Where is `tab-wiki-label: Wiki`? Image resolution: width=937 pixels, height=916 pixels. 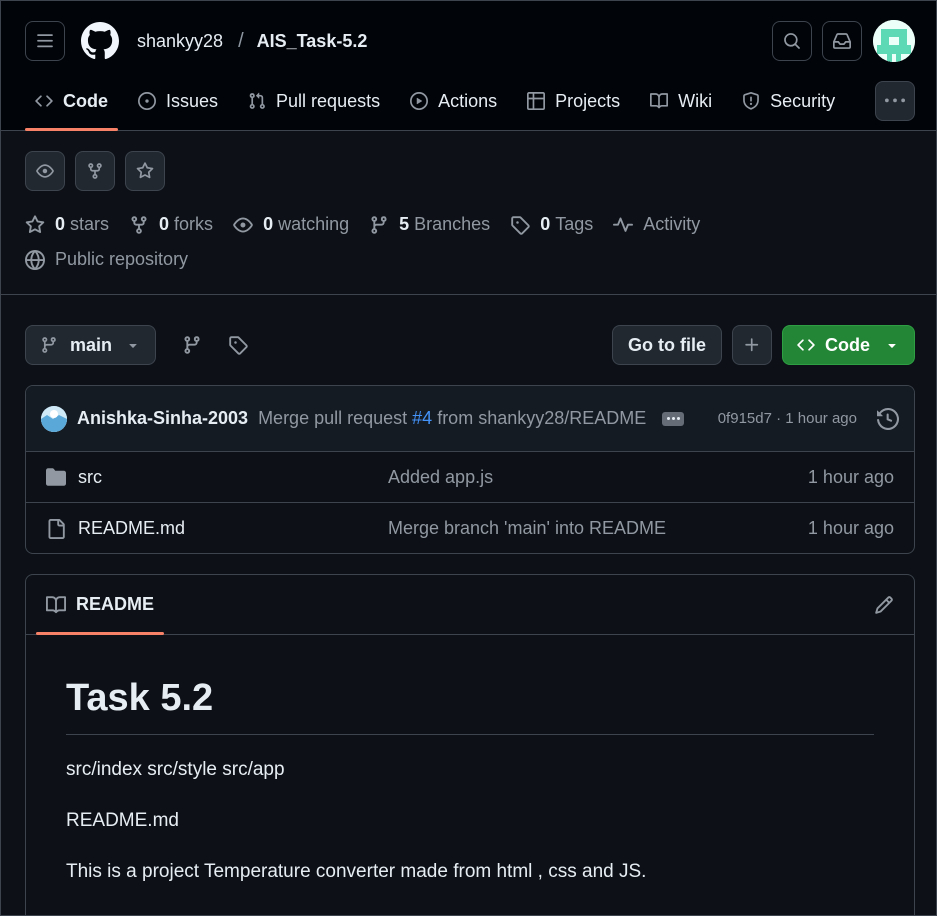 tab-wiki-label: Wiki is located at coordinates (695, 100).